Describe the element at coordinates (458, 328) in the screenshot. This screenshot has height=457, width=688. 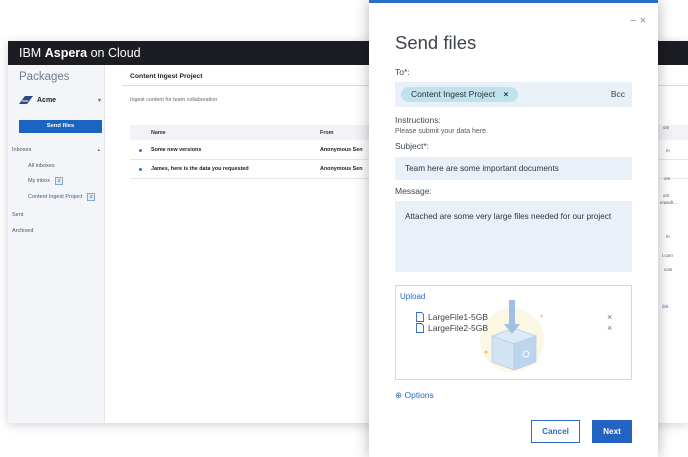
I see `file-name: LargeFile2-5GB` at that location.